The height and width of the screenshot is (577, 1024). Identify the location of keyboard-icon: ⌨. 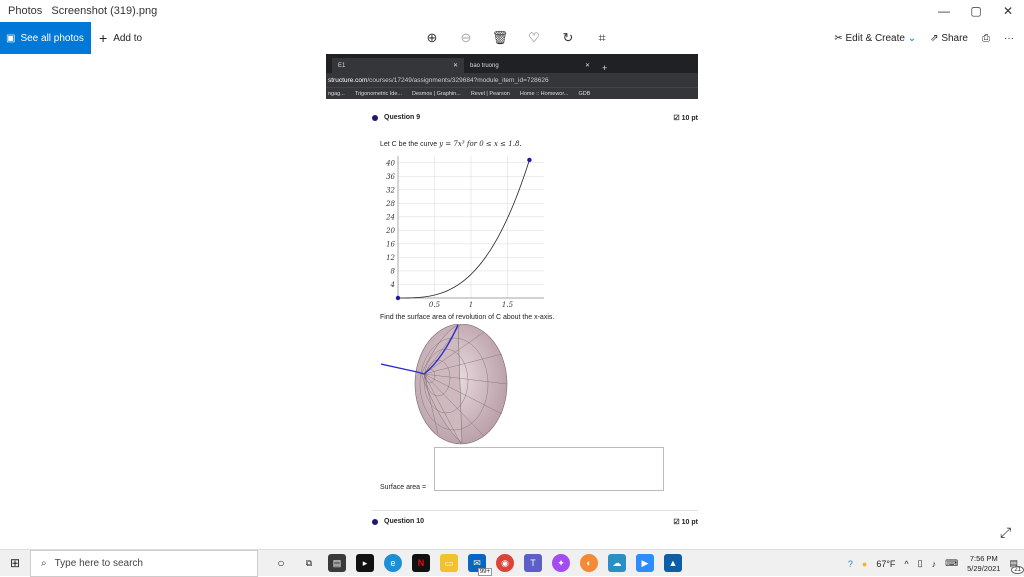
(951, 563).